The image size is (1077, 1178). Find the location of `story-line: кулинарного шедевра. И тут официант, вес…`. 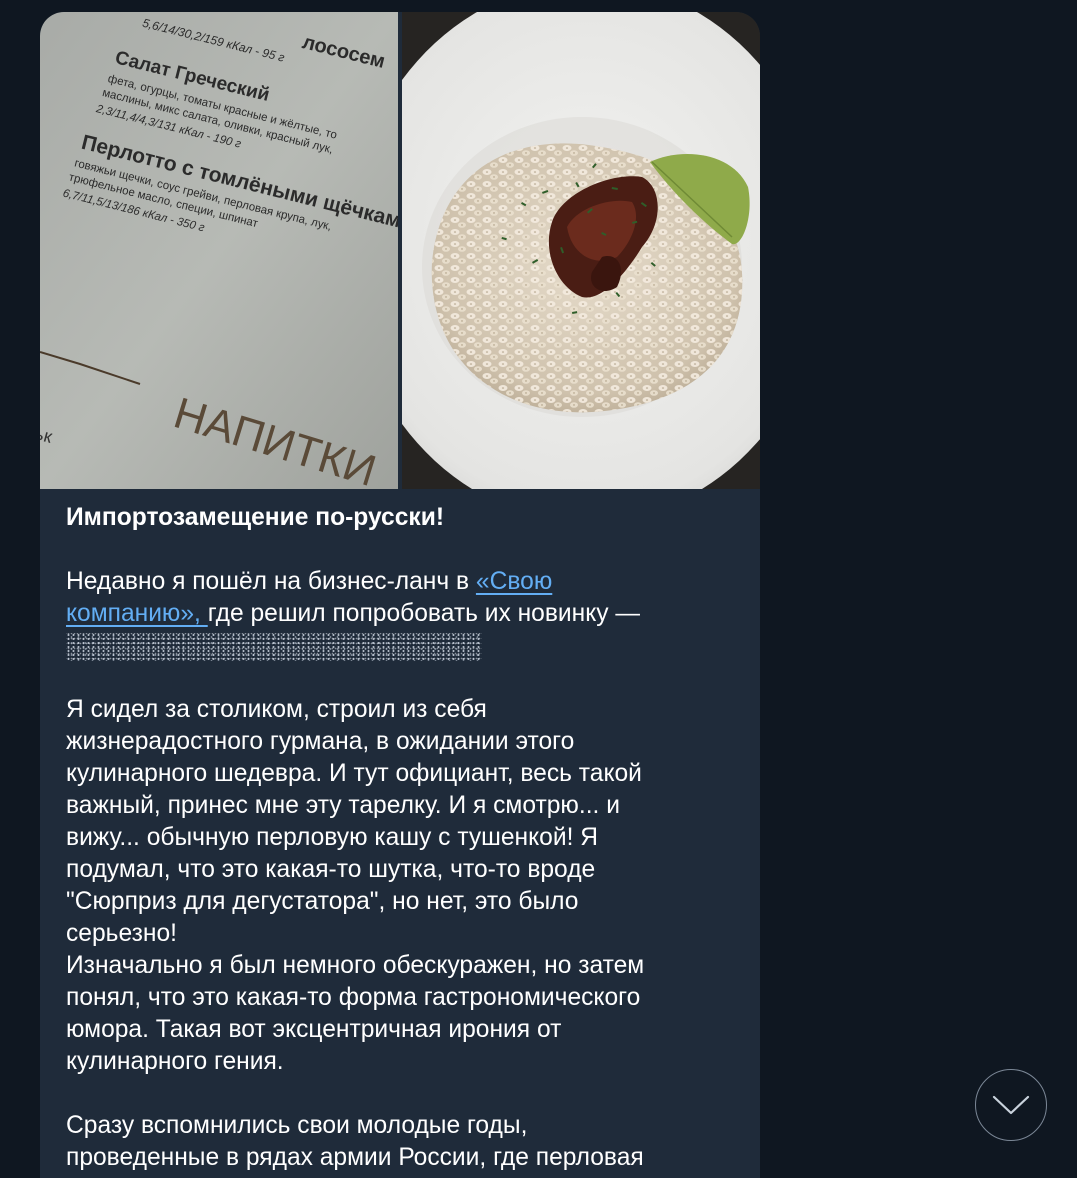

story-line: кулинарного шедевра. И тут официант, вес… is located at coordinates (354, 773).